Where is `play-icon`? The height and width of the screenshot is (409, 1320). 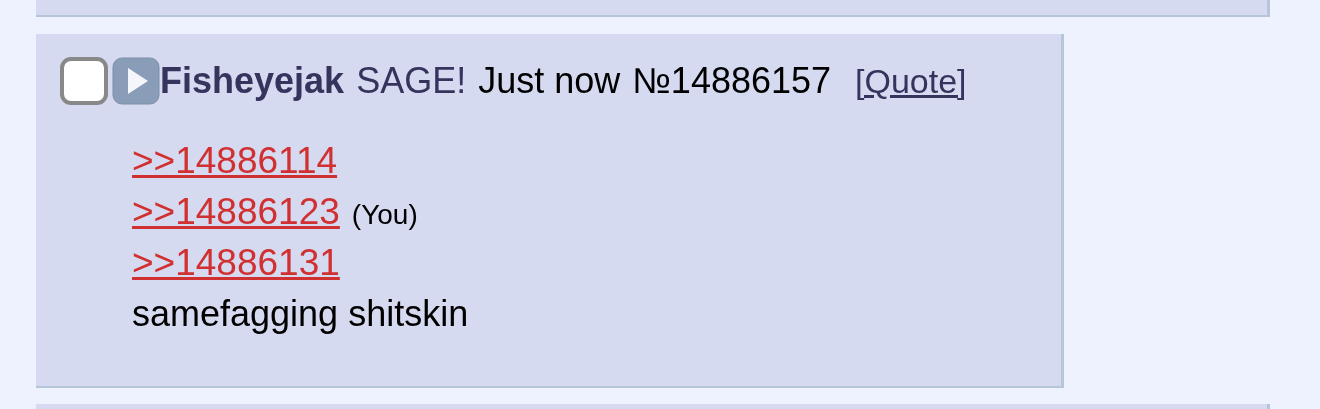
play-icon is located at coordinates (136, 81).